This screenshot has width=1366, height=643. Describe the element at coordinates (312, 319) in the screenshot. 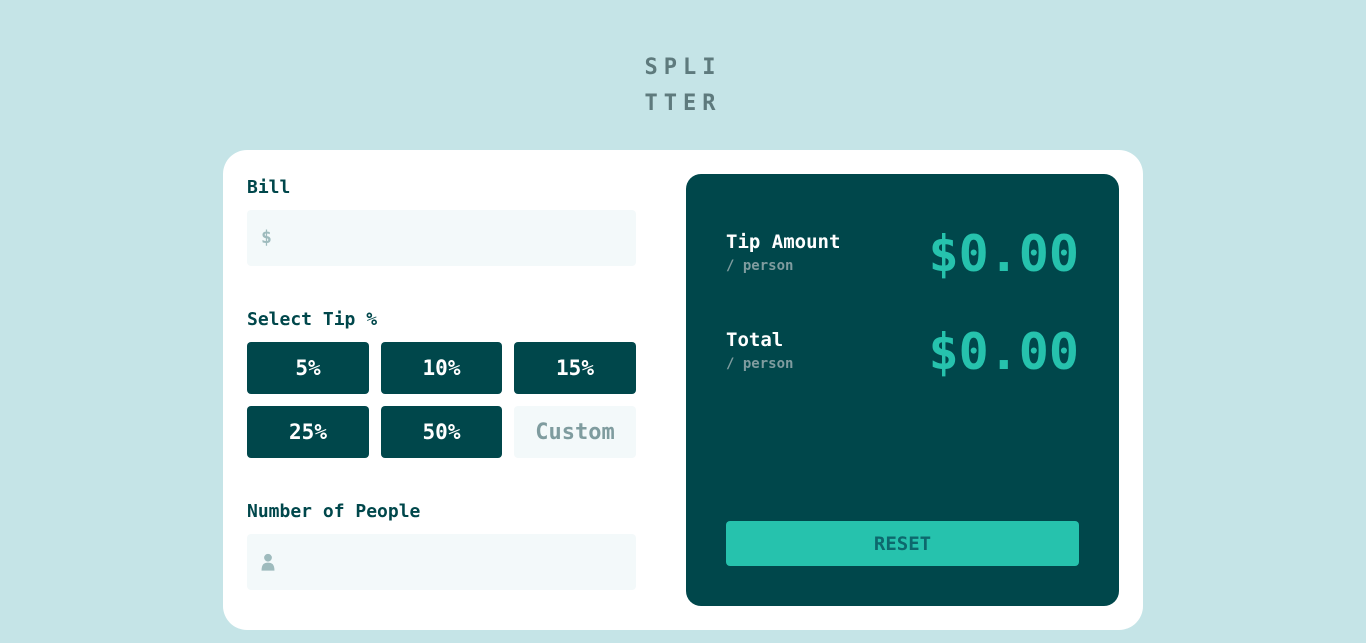

I see `select-tip-label: Select Tip %` at that location.